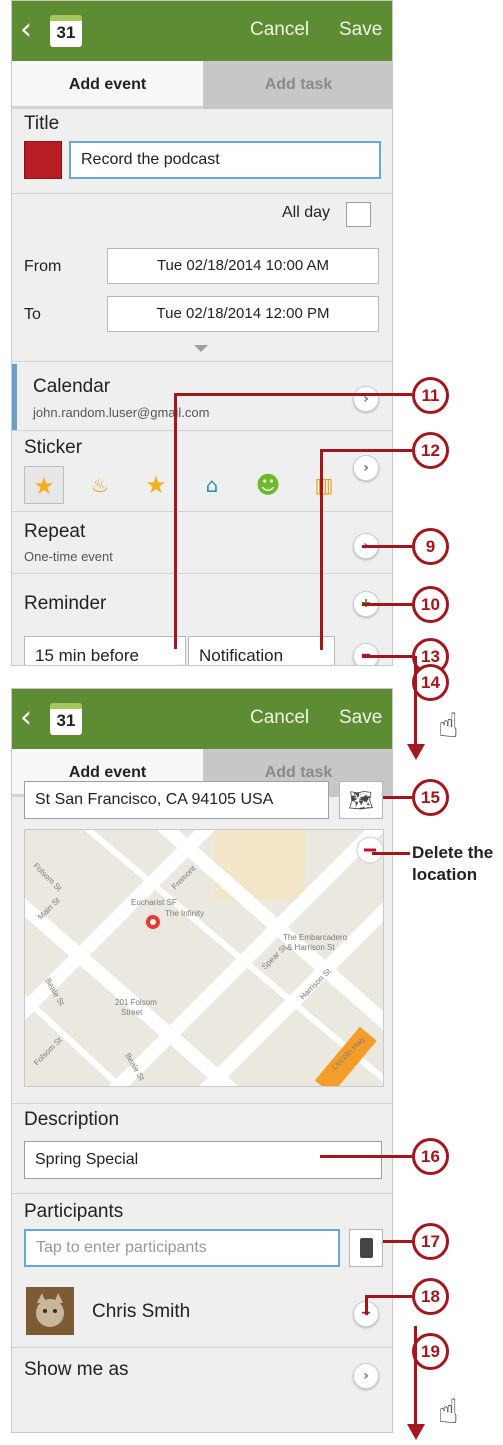  What do you see at coordinates (243, 266) in the screenshot?
I see `from-datetime-field: Tue 02/18/2014 10:00 AM` at bounding box center [243, 266].